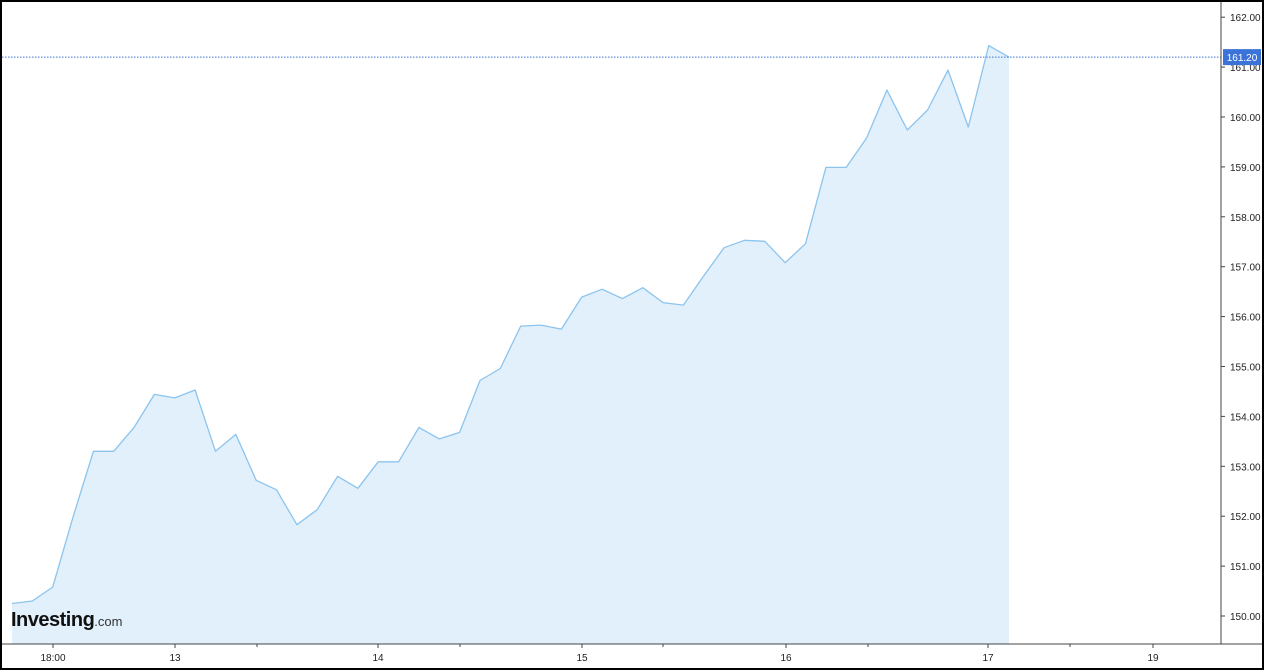 The width and height of the screenshot is (1264, 670). What do you see at coordinates (632, 653) in the screenshot?
I see `x-axis: 18:00 13 14 15 16 17 19` at bounding box center [632, 653].